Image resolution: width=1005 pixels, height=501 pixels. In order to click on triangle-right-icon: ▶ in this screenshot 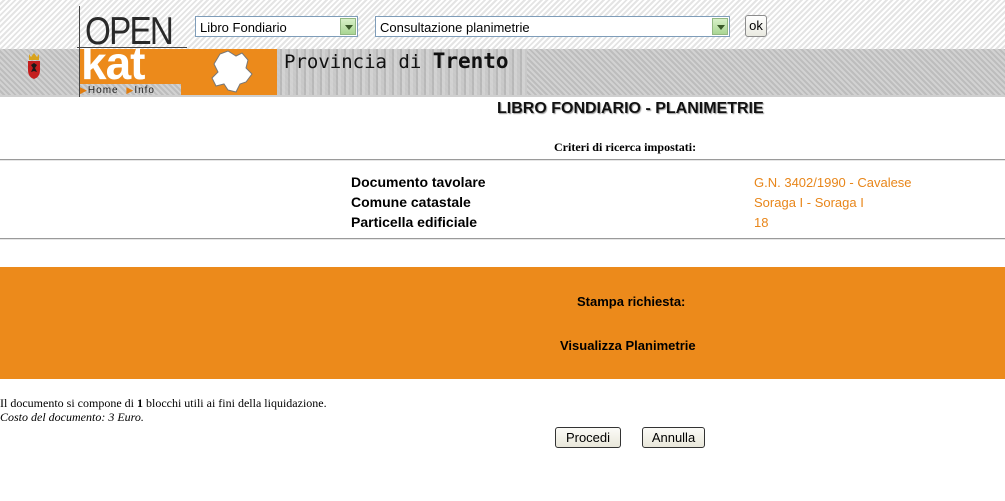, I will do `click(84, 90)`.